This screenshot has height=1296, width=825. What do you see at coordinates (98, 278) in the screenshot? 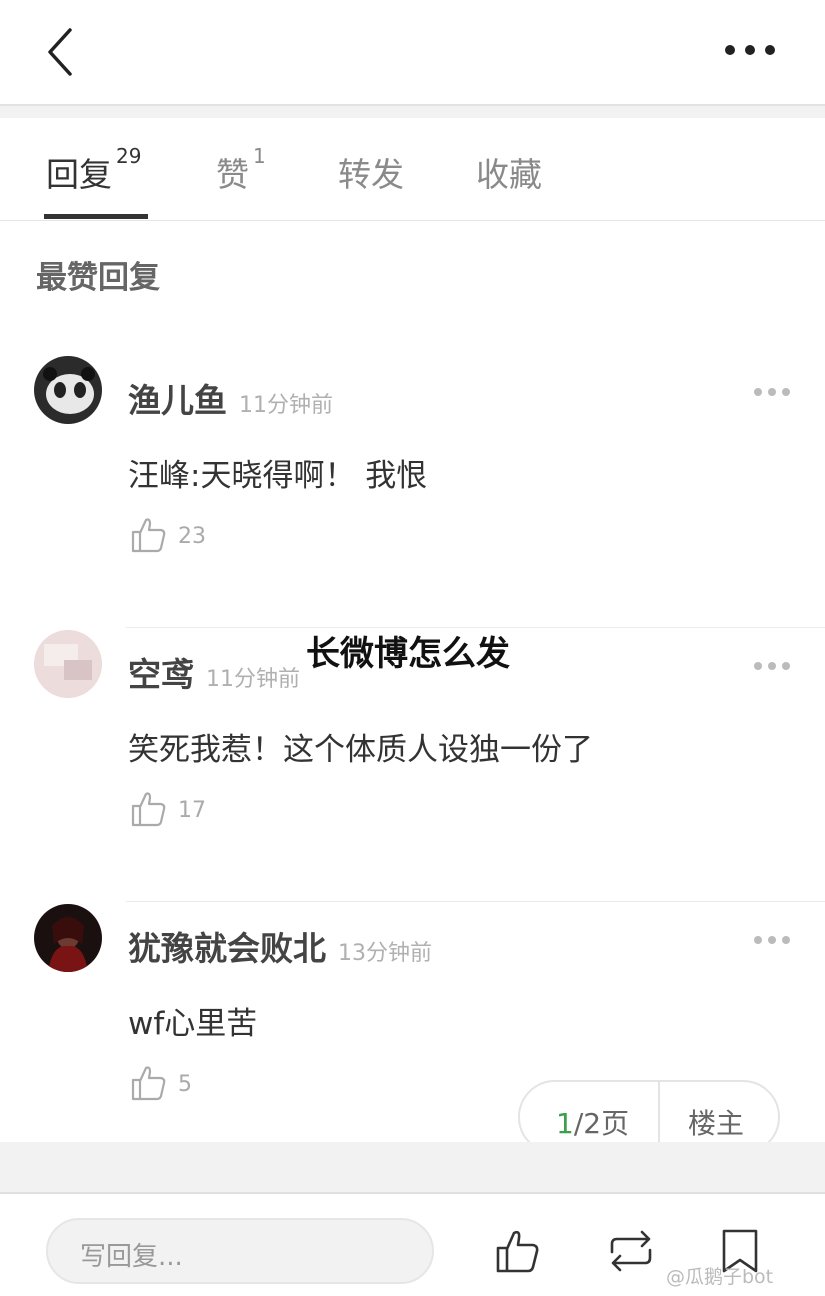
I see `section-title: 最赞回复` at bounding box center [98, 278].